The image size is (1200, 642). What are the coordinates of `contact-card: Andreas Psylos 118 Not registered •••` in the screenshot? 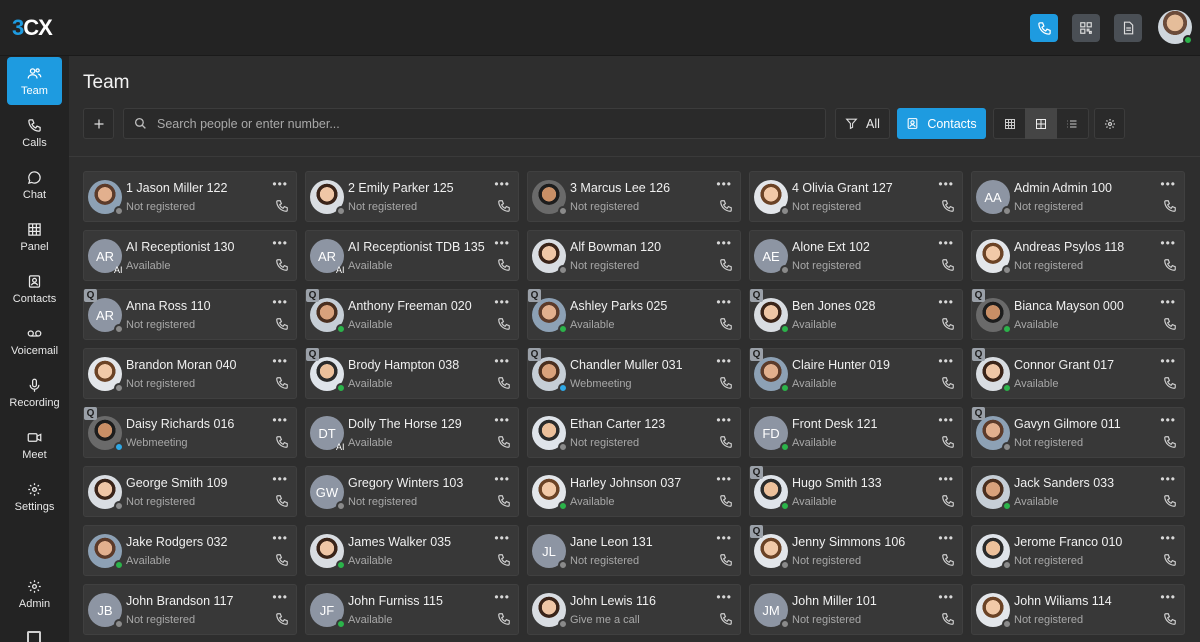 It's located at (1078, 255).